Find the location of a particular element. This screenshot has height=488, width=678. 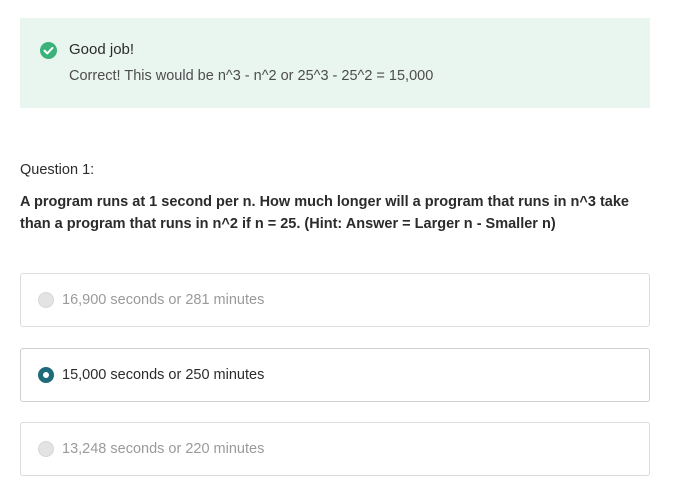

answer-option-3: 13,248 seconds or 220 minutes is located at coordinates (335, 449).